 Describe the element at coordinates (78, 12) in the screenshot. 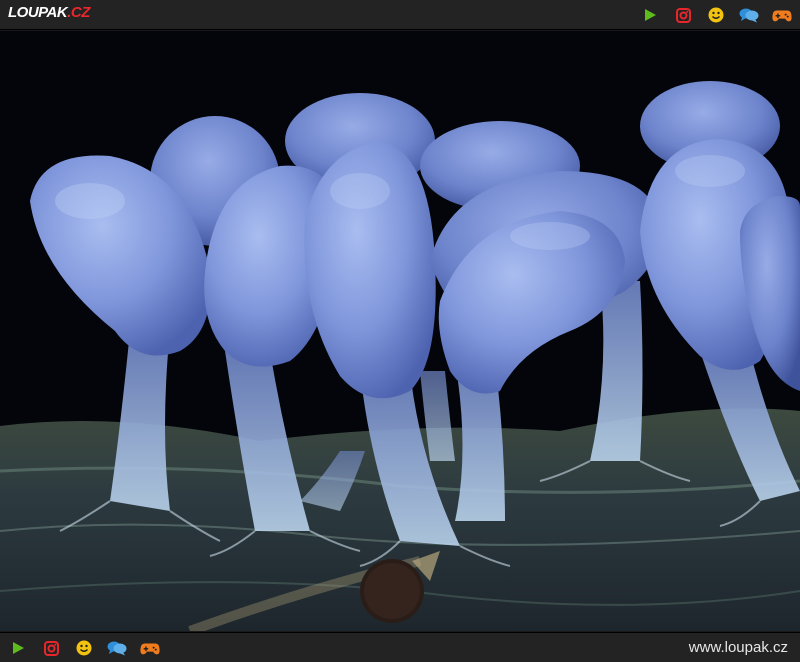

I see `logo-tld-text: .CZ` at that location.